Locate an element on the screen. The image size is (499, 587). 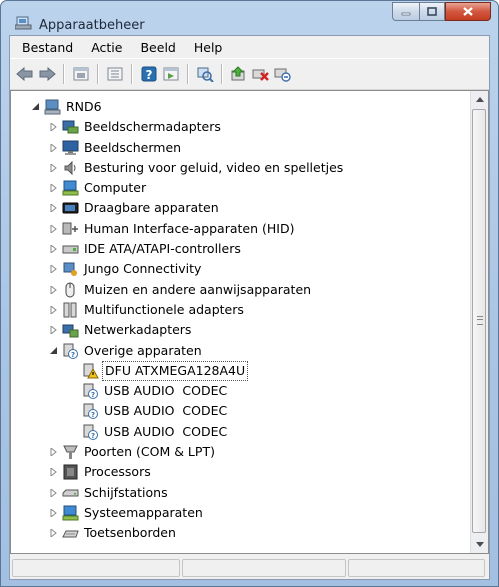
console-tree-icon is located at coordinates (171, 74).